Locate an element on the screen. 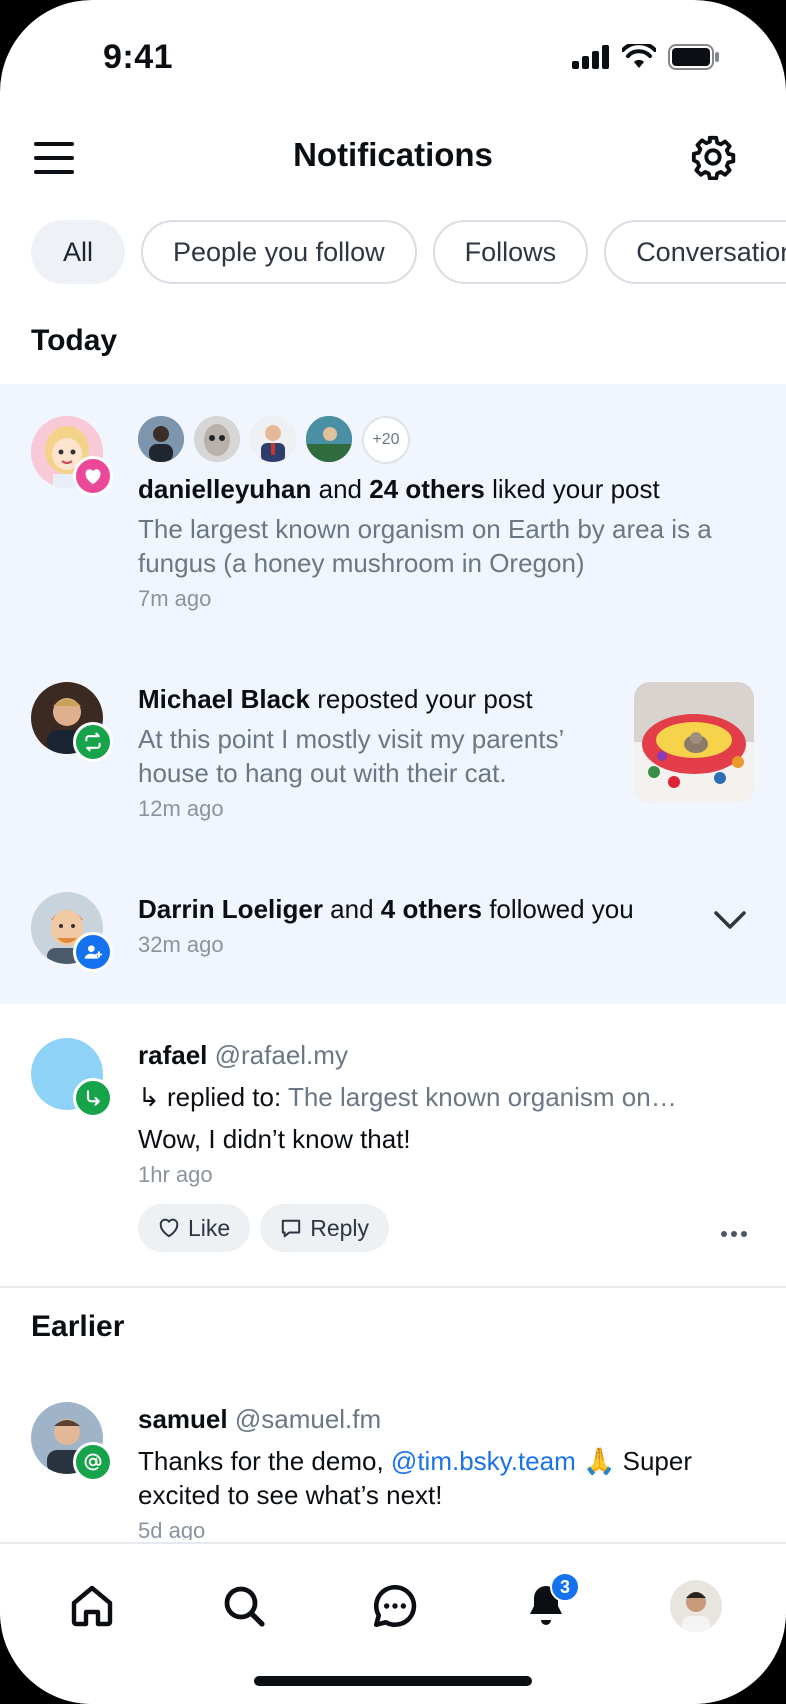 The image size is (786, 1704). more-likers-count: +20 is located at coordinates (386, 440).